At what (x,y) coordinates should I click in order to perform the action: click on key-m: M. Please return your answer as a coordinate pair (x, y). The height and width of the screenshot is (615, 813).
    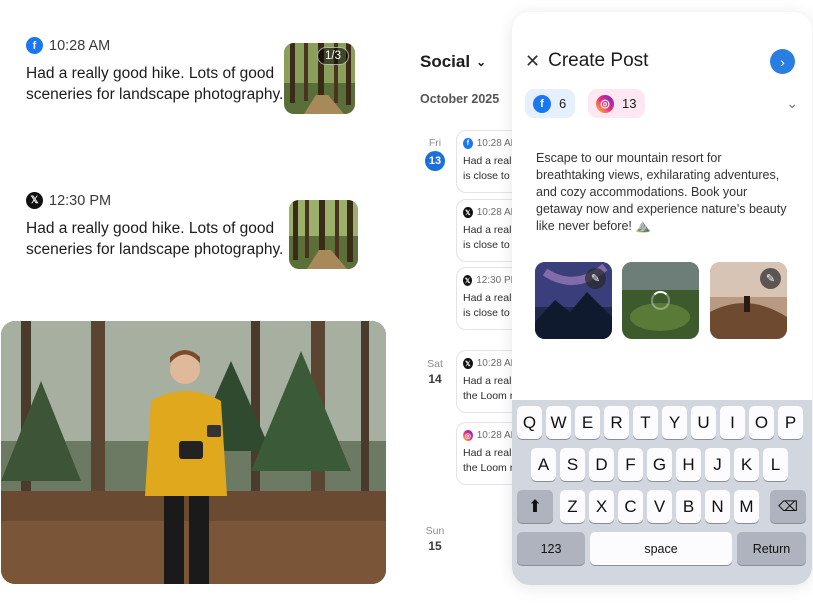
    Looking at the image, I should click on (746, 506).